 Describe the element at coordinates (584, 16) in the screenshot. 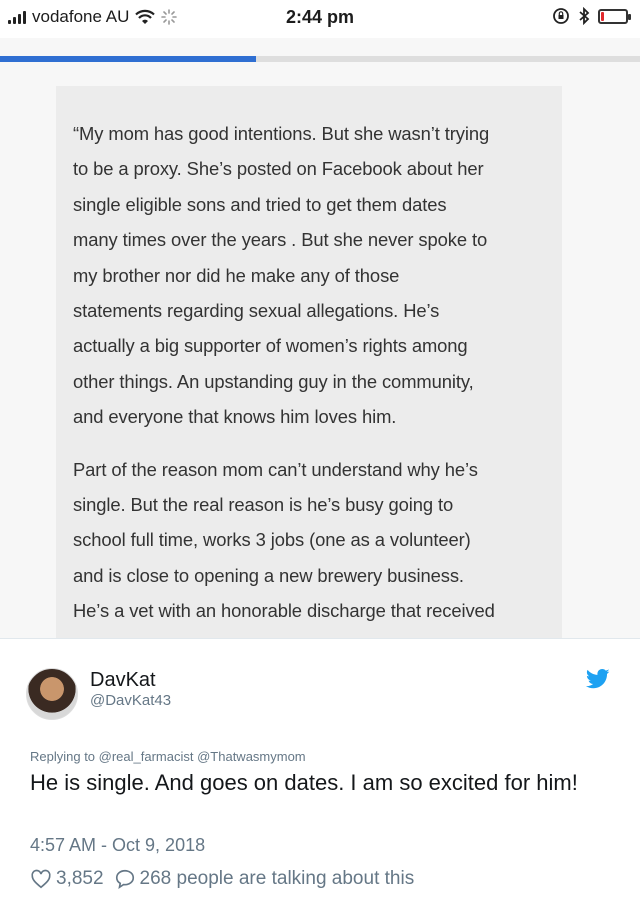

I see `bluetooth-icon` at that location.